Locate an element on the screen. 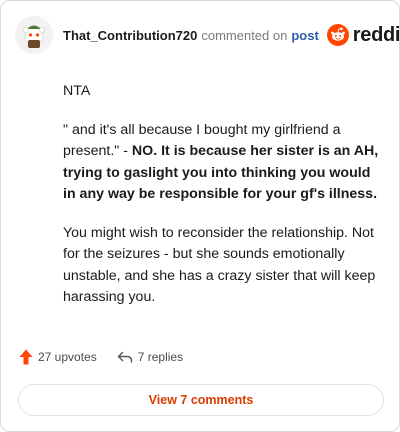 The width and height of the screenshot is (400, 432). reddit-logo-icon is located at coordinates (337, 35).